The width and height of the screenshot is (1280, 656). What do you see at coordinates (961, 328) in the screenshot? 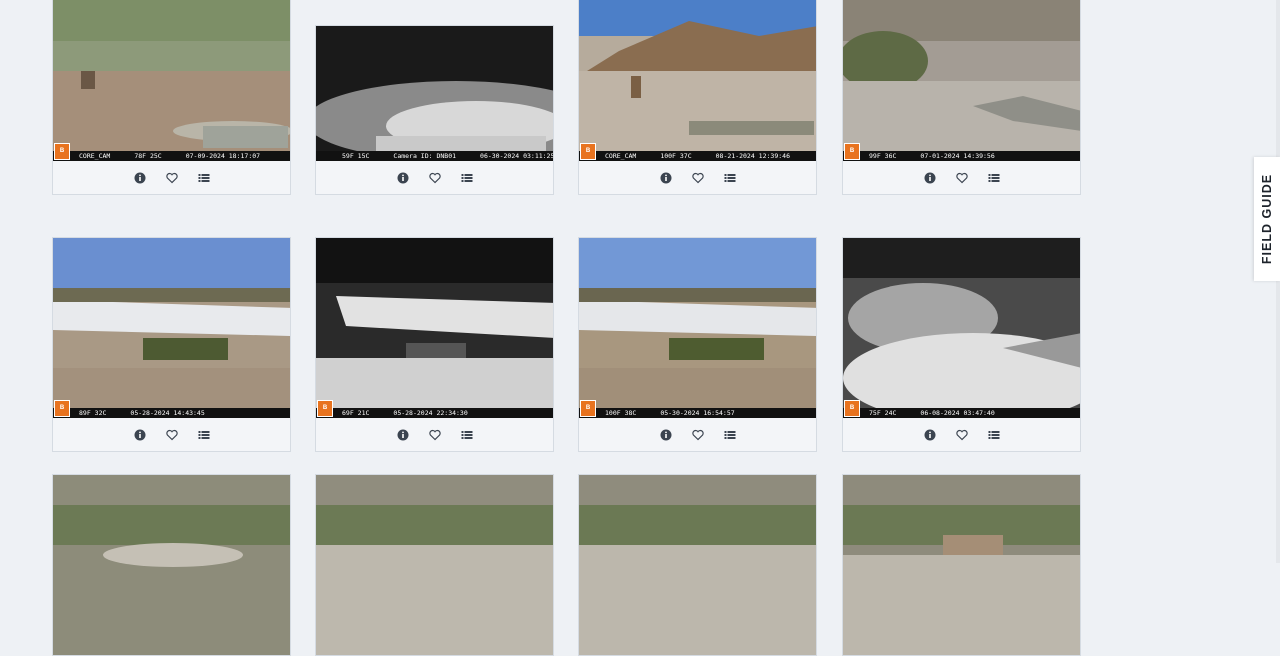
I see `trail-cam-photo: 75F 24C 06-08-2024 03:47:40 B` at bounding box center [961, 328].